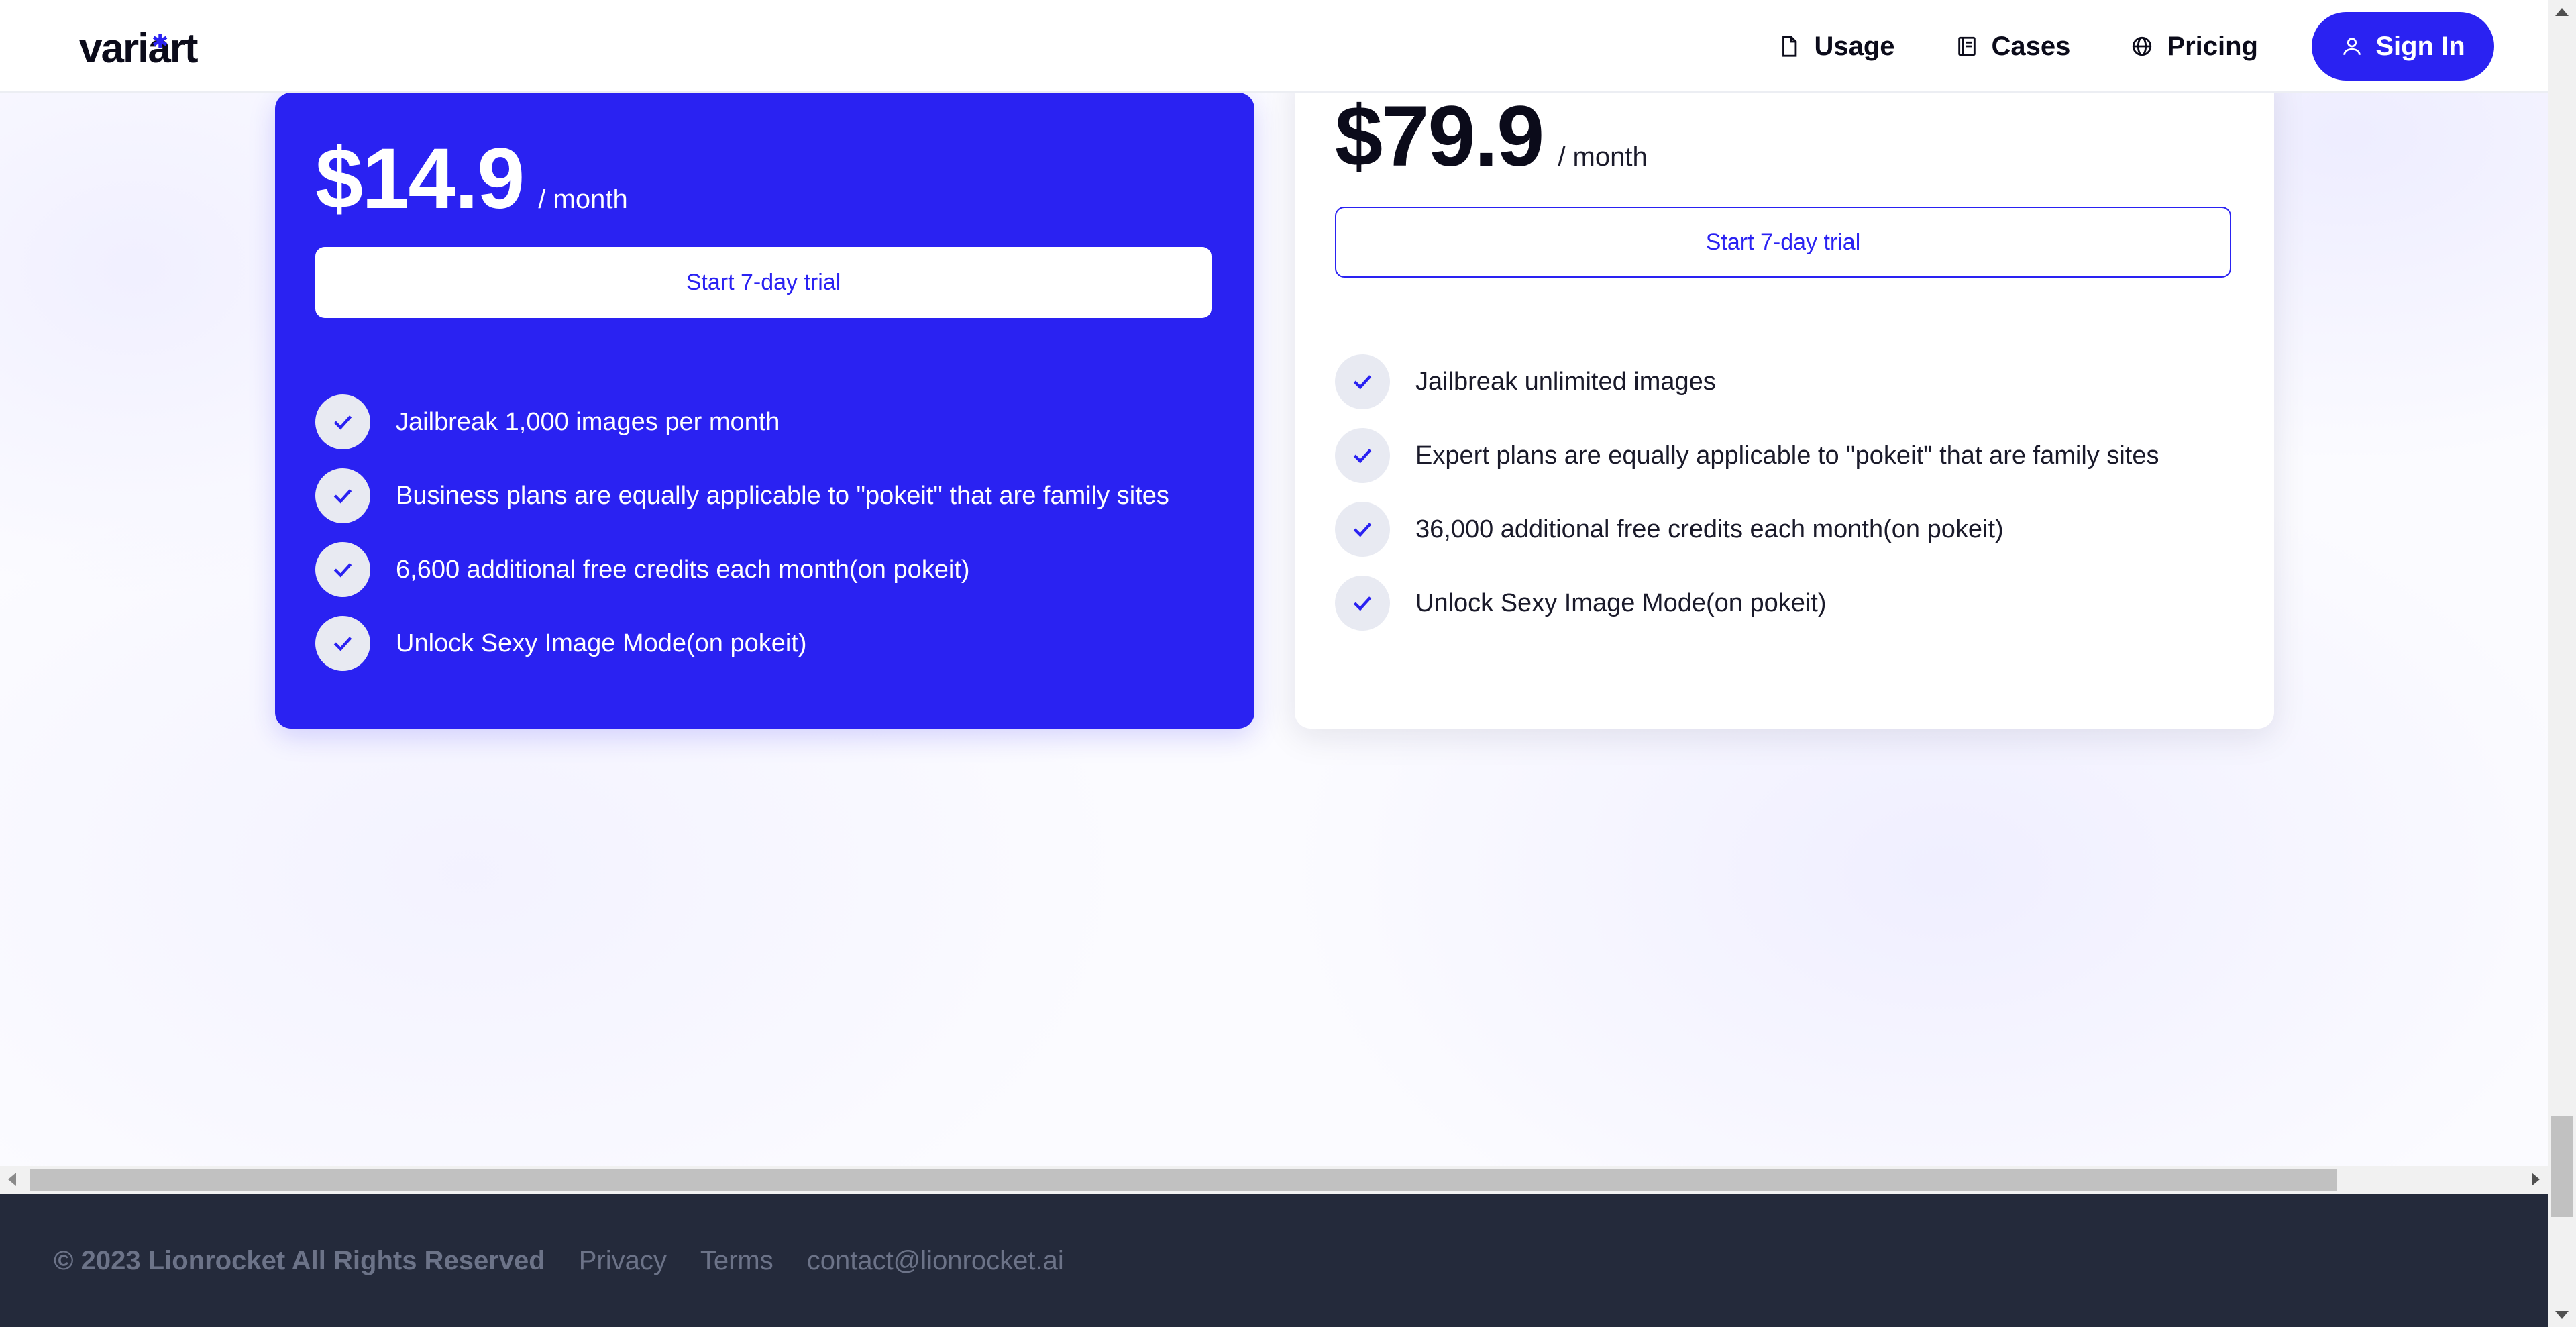  What do you see at coordinates (299, 1260) in the screenshot?
I see `copyright-text: © 2023 Lionrocket All Rights Reserved` at bounding box center [299, 1260].